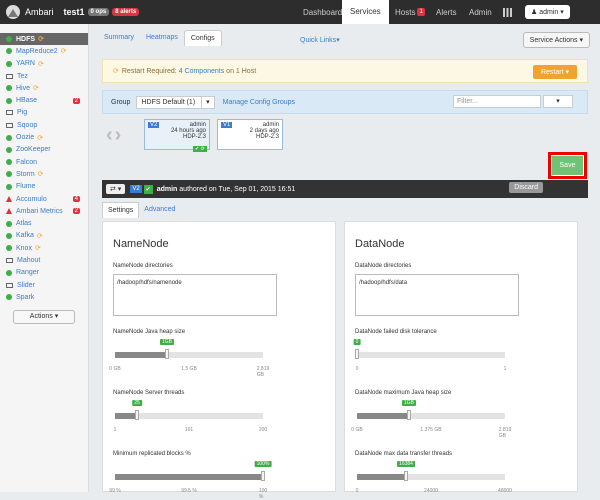 This screenshot has width=600, height=500. I want to click on nav-dashboard: Dashboard, so click(322, 12).